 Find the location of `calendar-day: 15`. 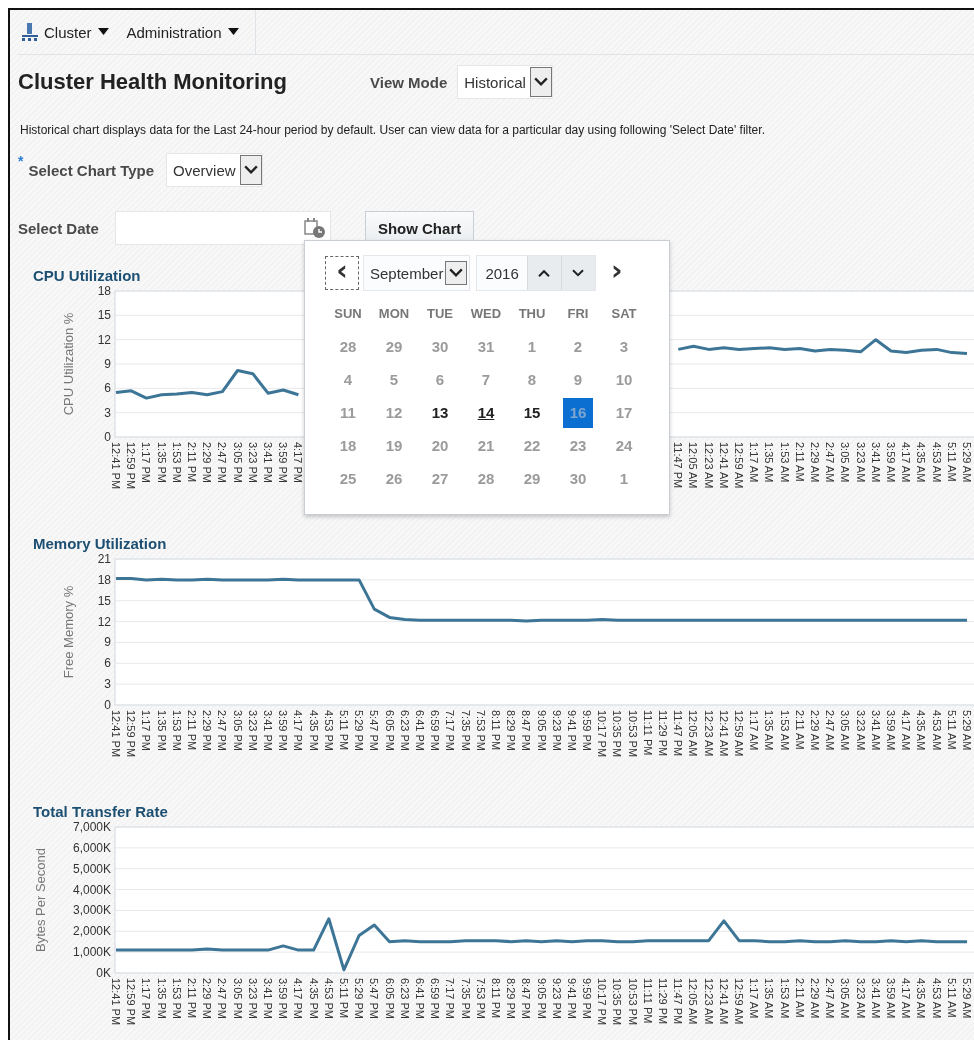

calendar-day: 15 is located at coordinates (532, 412).